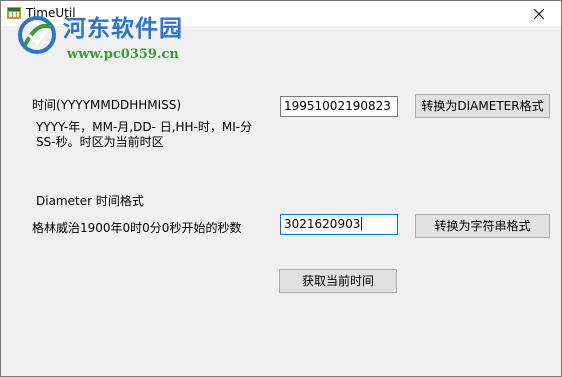 This screenshot has height=377, width=562. I want to click on diameter-format-label: Diameter 时间格式, so click(90, 201).